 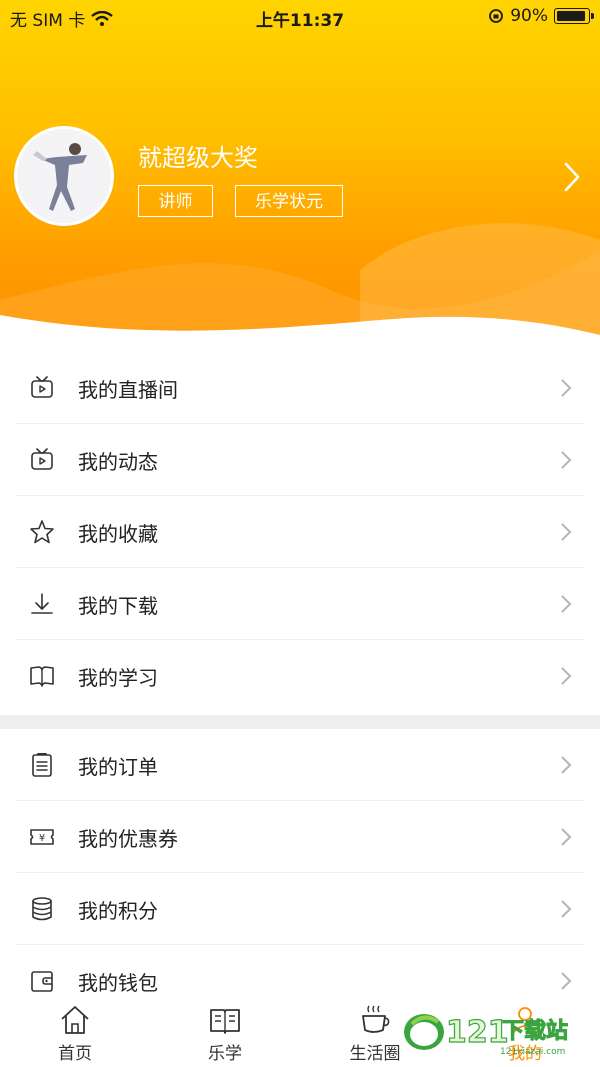 I want to click on tv-icon, so click(x=42, y=459).